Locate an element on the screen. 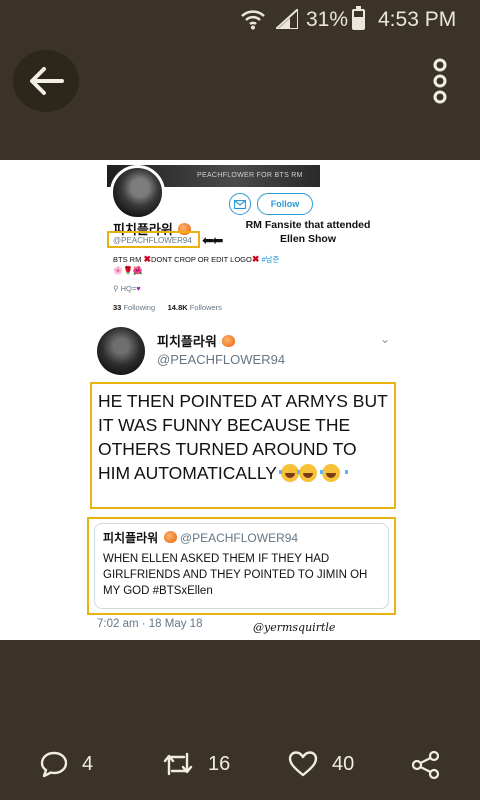 The image size is (480, 800). like-button: 40 is located at coordinates (321, 764).